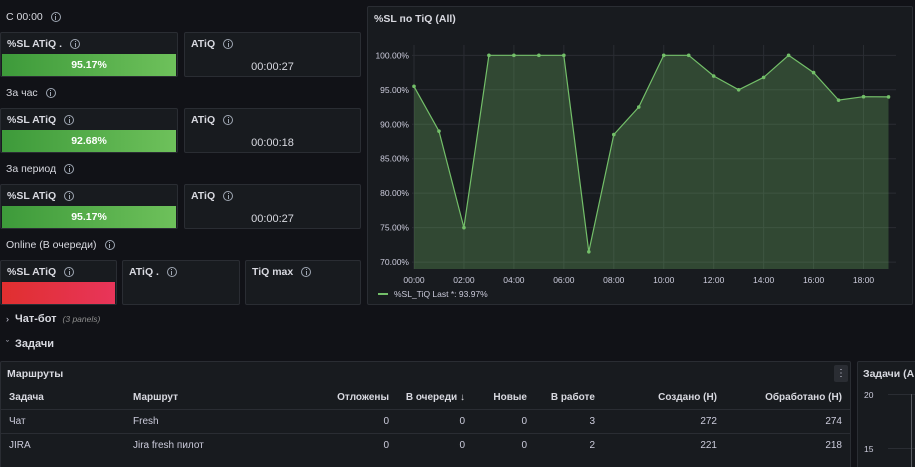  I want to click on chart-legend: %SL_TiQ Last *: 93.97%, so click(433, 294).